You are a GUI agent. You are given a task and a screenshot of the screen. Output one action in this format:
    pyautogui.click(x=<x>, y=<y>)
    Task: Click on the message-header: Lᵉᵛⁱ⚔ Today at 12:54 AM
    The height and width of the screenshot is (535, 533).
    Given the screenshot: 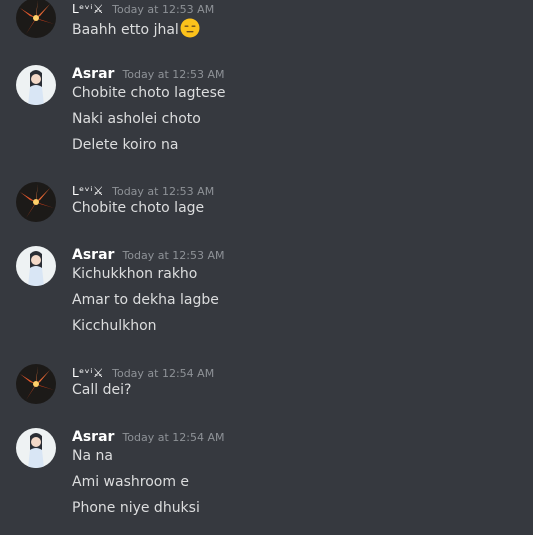 What is the action you would take?
    pyautogui.click(x=143, y=372)
    